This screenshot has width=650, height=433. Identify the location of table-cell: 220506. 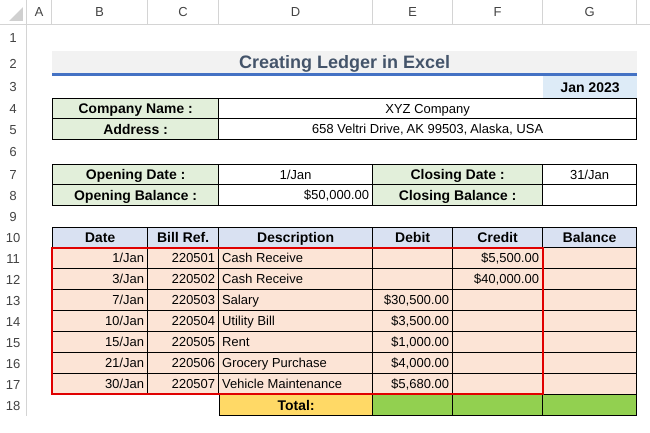
(183, 363).